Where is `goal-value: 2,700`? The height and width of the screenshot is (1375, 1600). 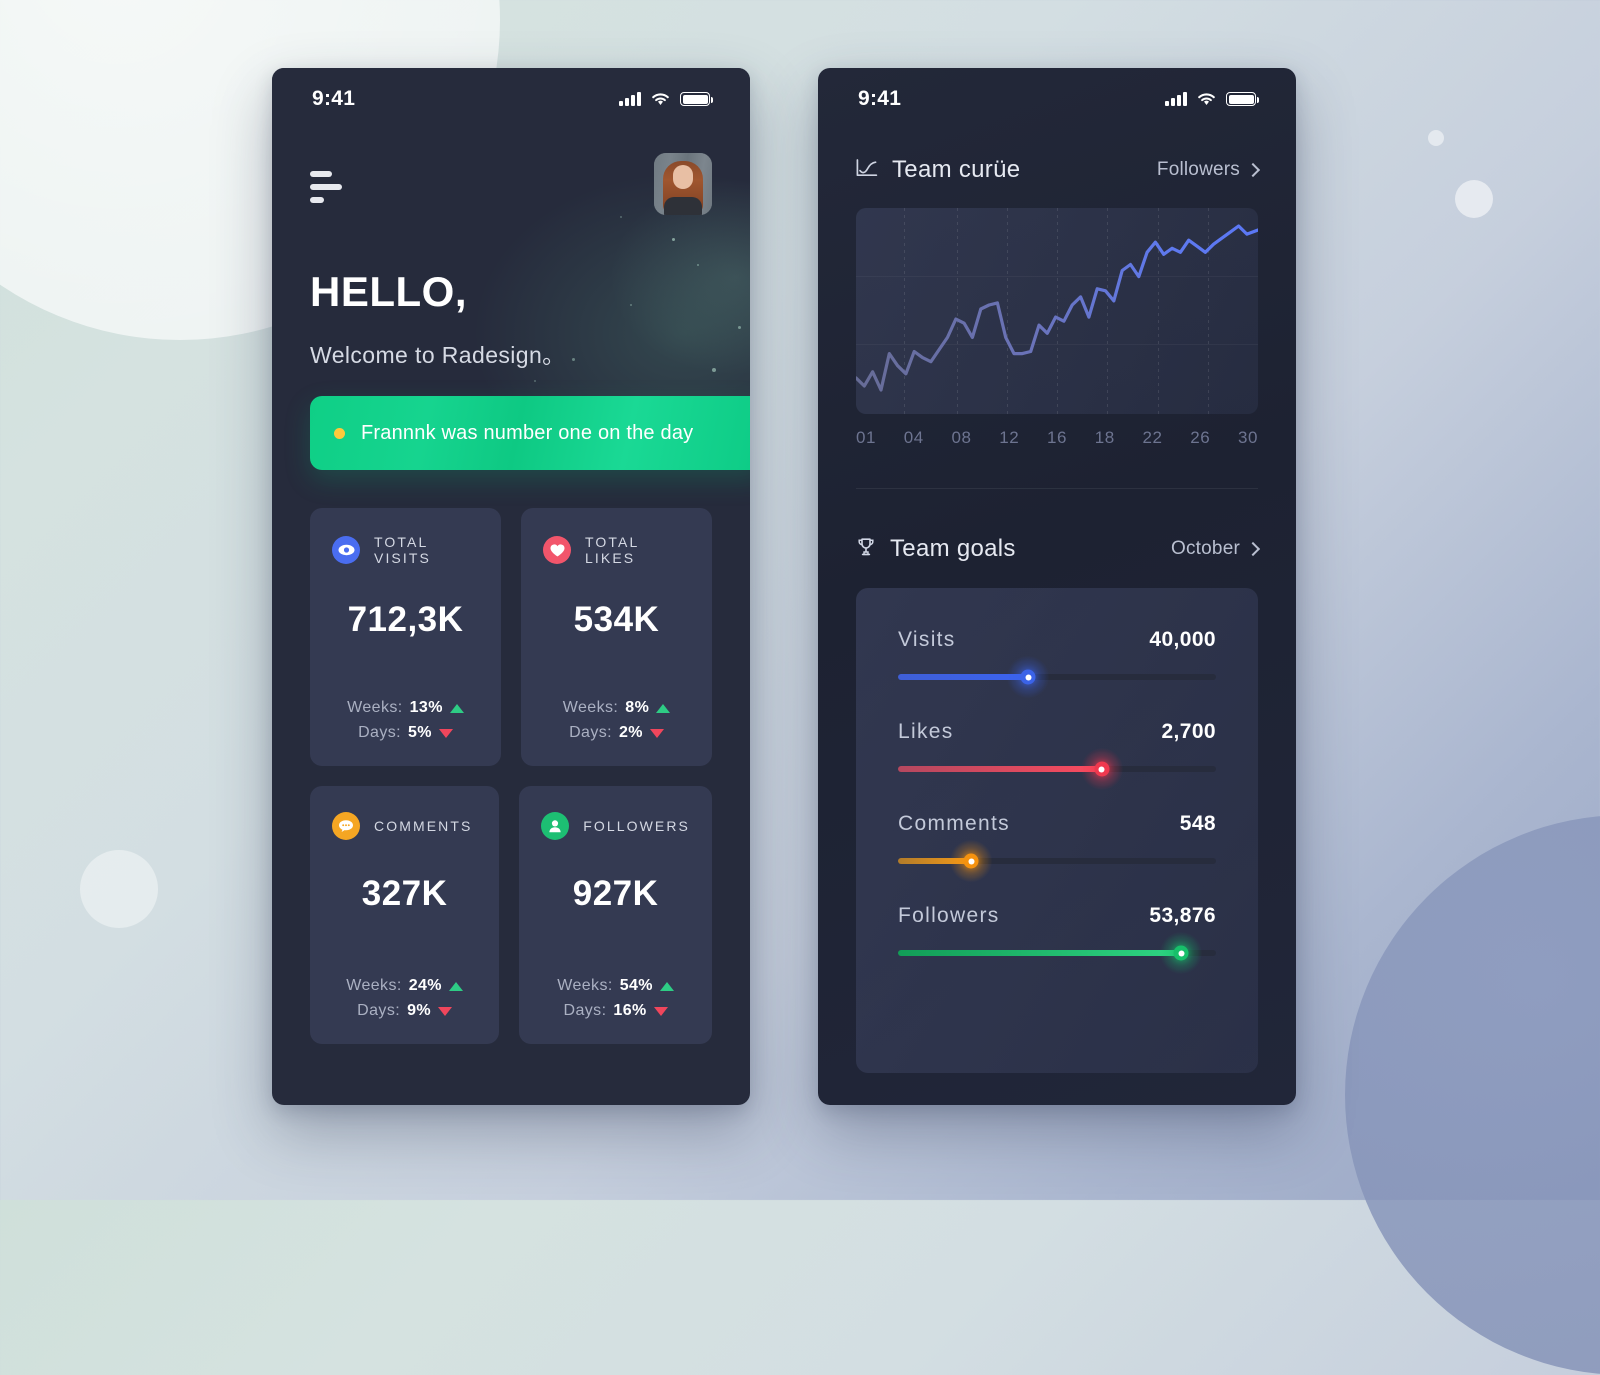 goal-value: 2,700 is located at coordinates (1188, 731).